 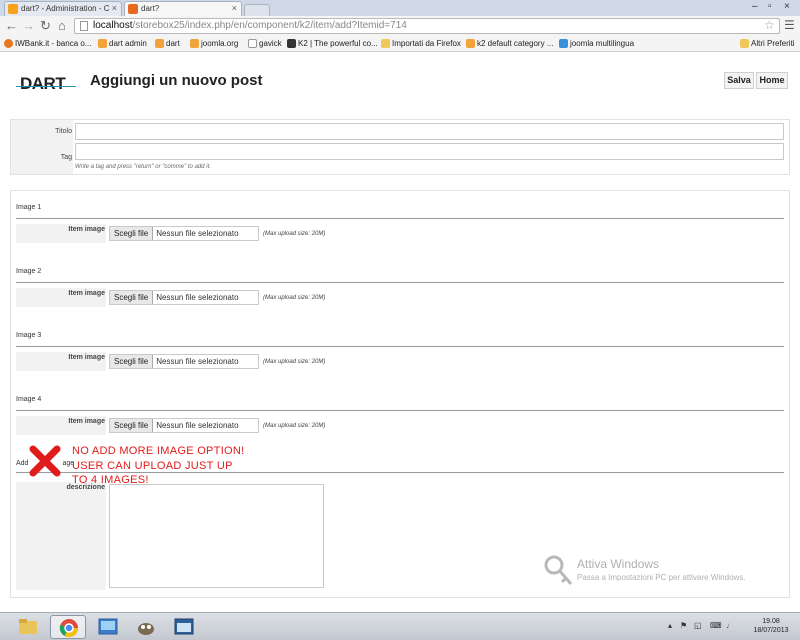 I want to click on back-arrow-icon: ←, so click(x=11, y=26).